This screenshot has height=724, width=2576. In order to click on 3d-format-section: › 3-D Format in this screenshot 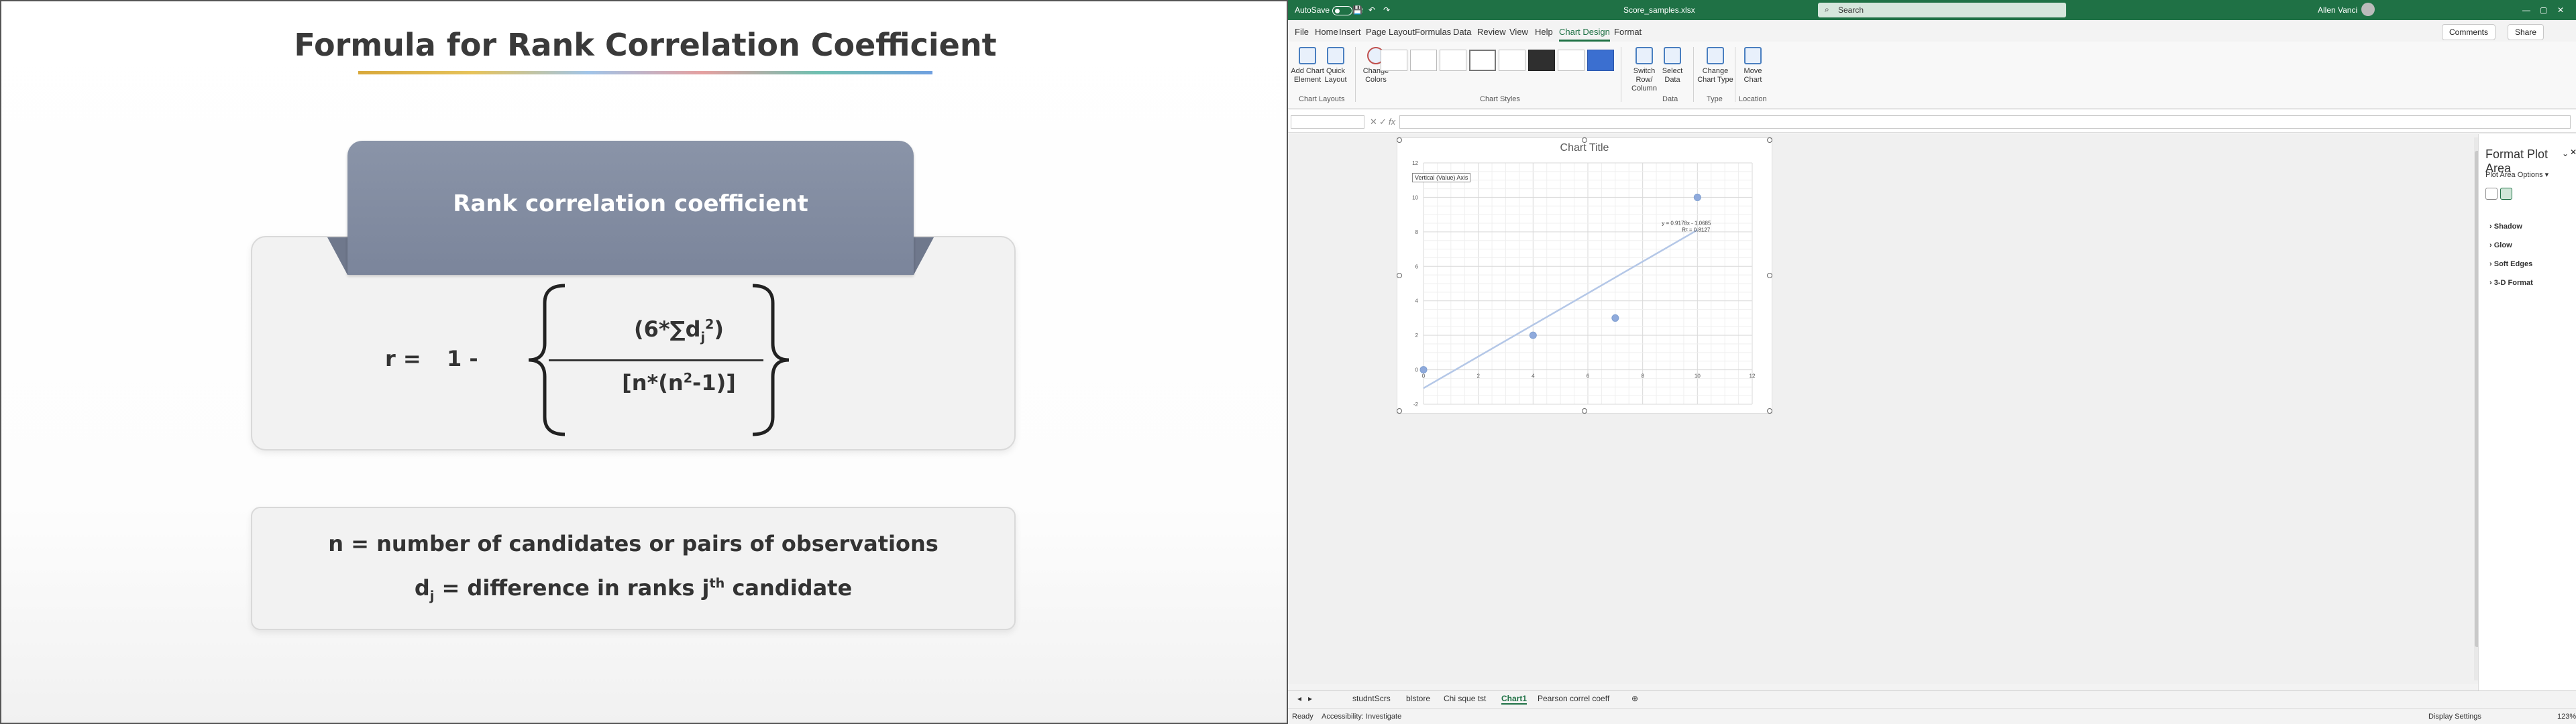, I will do `click(2511, 283)`.